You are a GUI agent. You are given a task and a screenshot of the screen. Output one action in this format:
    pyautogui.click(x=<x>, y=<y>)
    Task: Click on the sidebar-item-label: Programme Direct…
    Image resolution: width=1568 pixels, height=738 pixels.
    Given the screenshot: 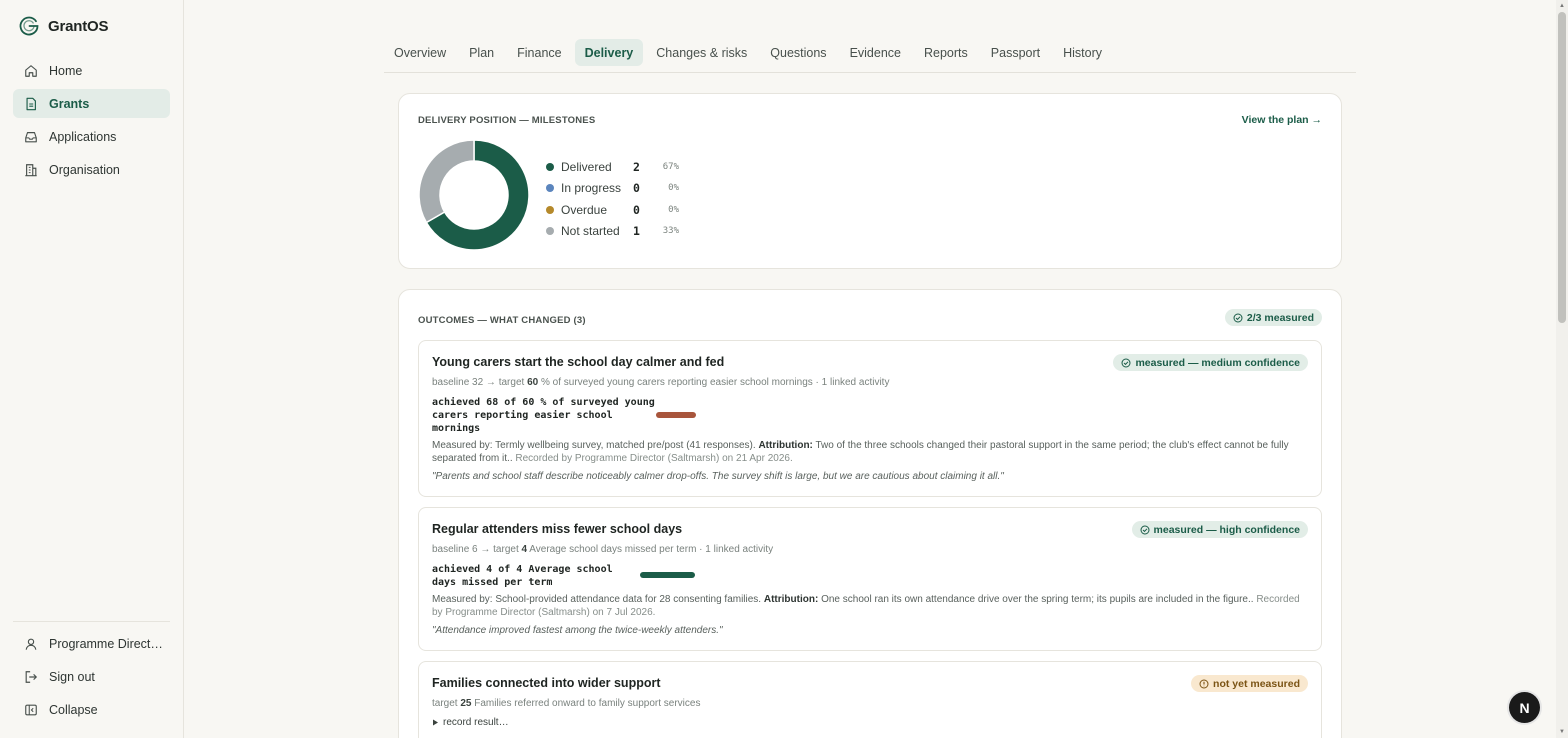 What is the action you would take?
    pyautogui.click(x=106, y=643)
    